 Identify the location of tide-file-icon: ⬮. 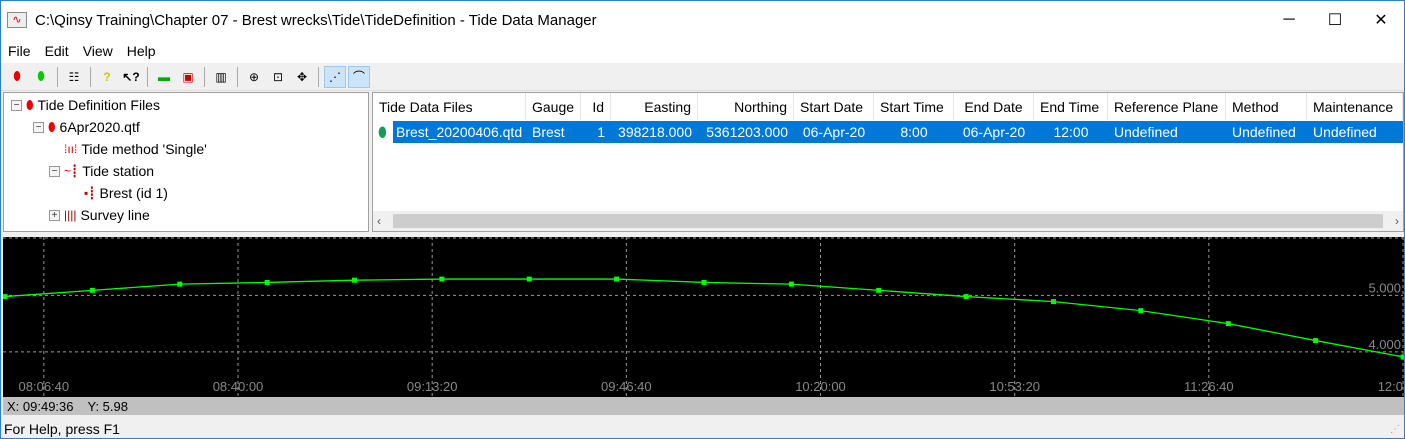
(382, 132).